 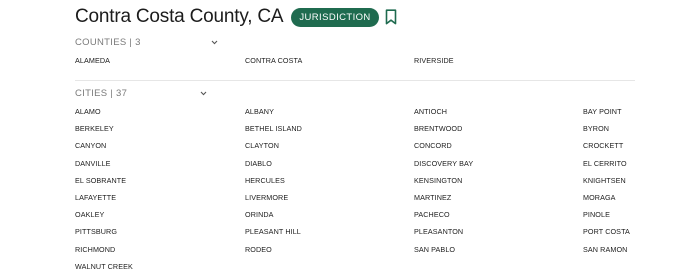 What do you see at coordinates (605, 163) in the screenshot?
I see `city-link: EL CERRITO` at bounding box center [605, 163].